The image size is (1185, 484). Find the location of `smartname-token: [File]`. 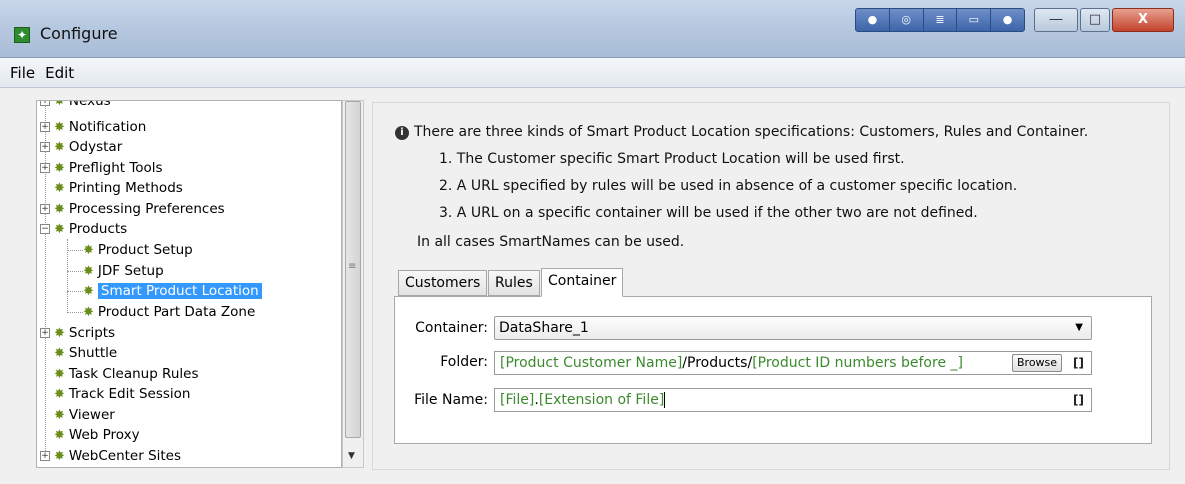

smartname-token: [File] is located at coordinates (517, 400).